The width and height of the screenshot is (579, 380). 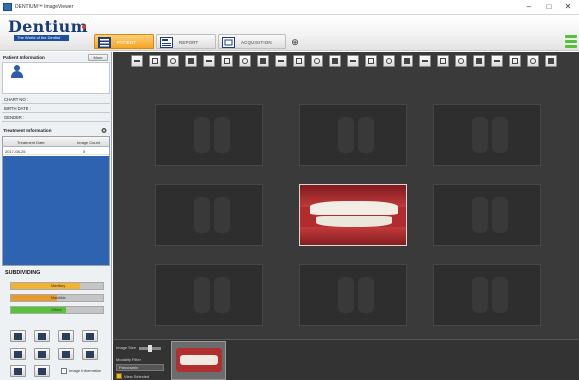 I want to click on layout-4x4-button, so click(x=18, y=371).